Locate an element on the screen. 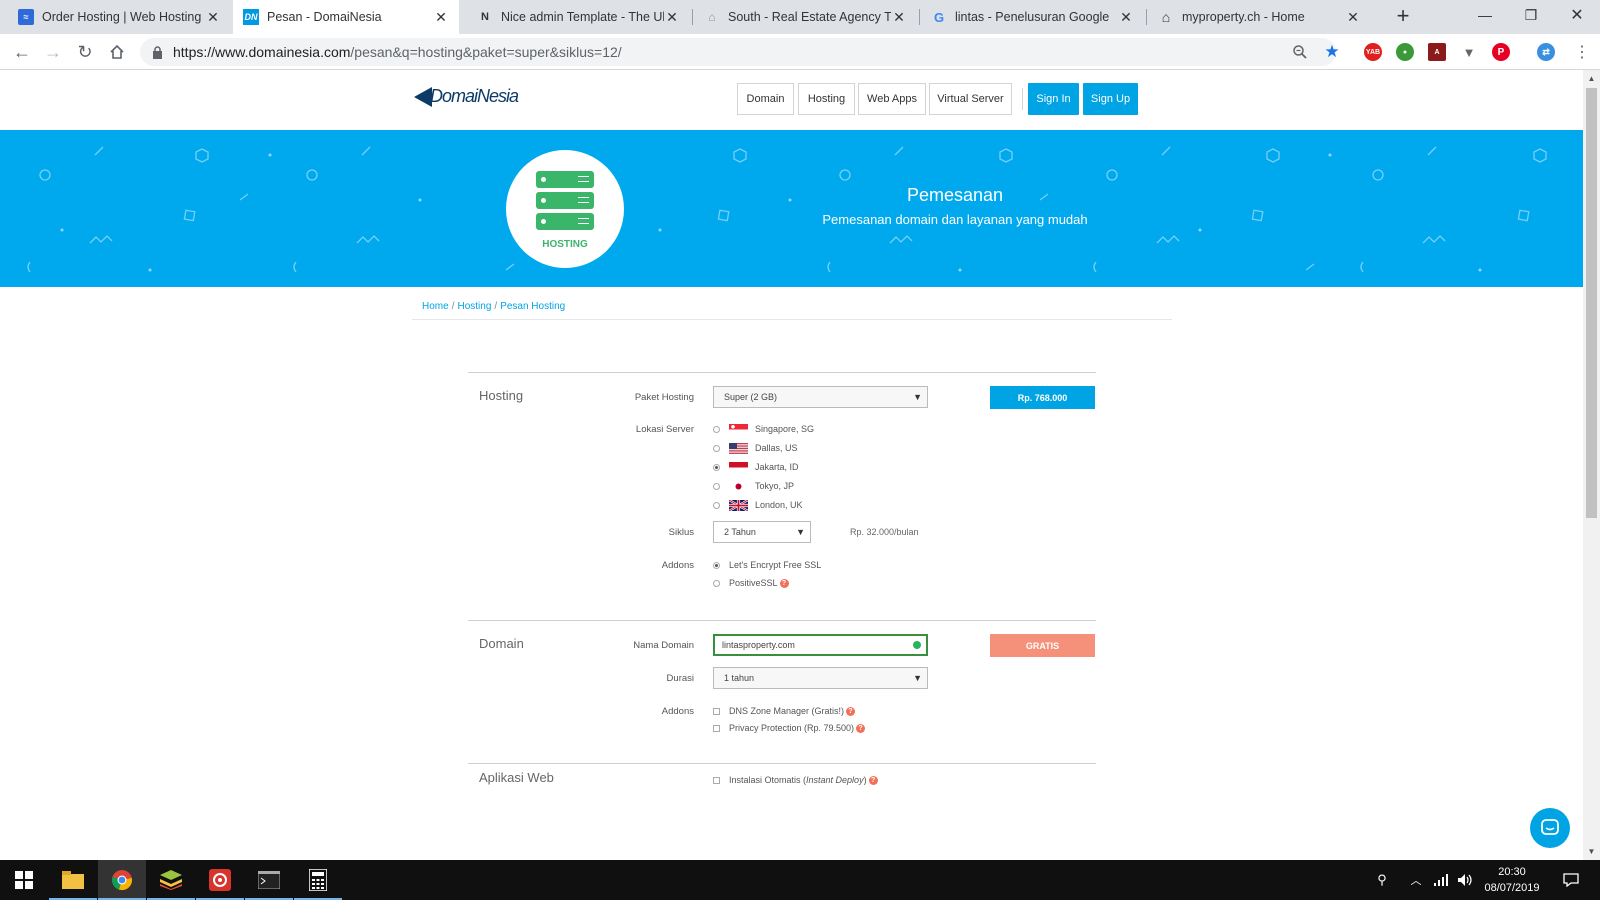 The image size is (1600, 900). location-option-london: London, UK is located at coordinates (758, 505).